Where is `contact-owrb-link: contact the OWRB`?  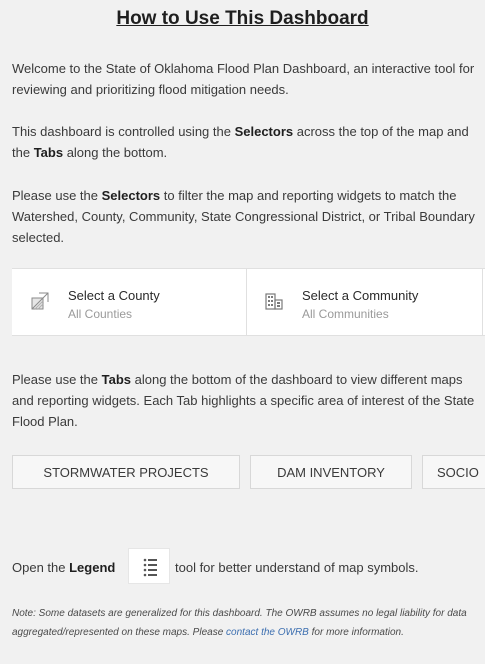
contact-owrb-link: contact the OWRB is located at coordinates (267, 632).